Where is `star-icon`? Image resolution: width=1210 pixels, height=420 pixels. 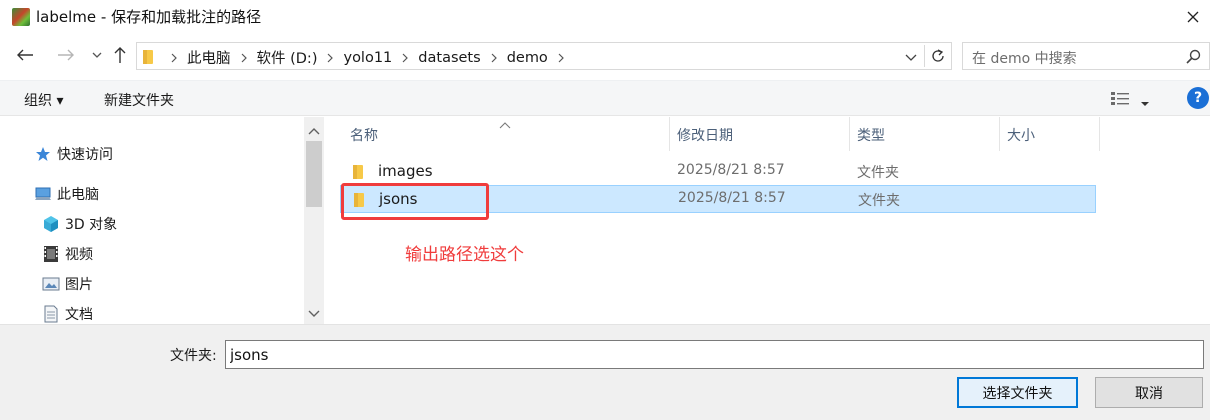 star-icon is located at coordinates (43, 154).